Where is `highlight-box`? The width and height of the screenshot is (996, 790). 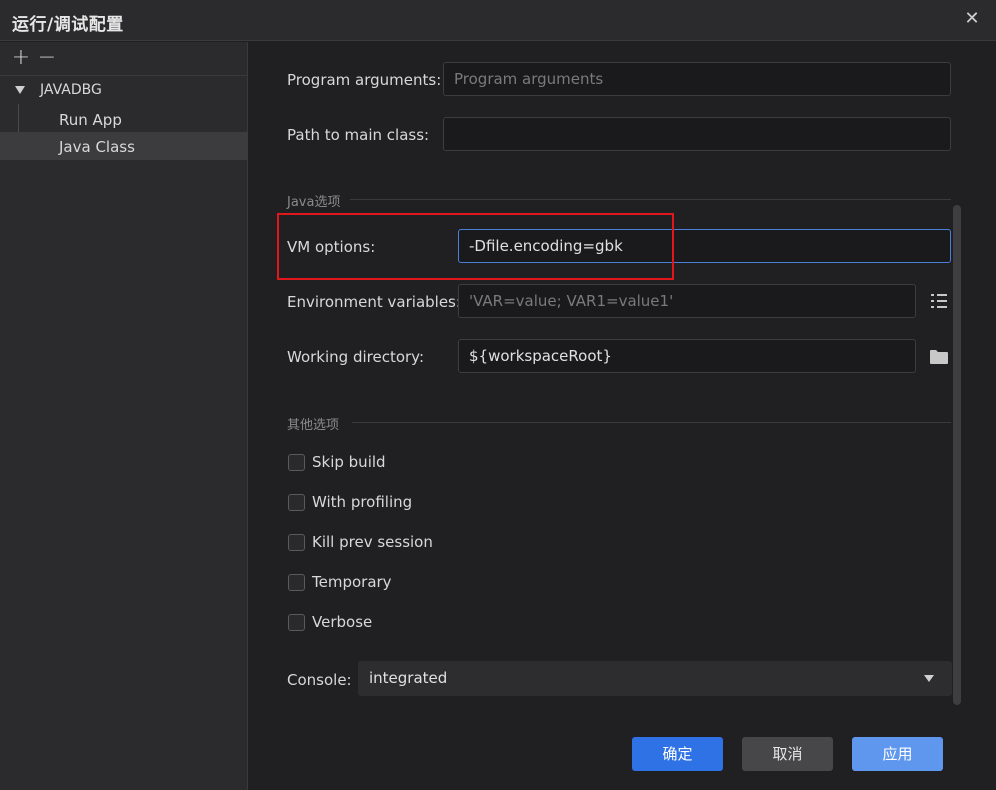 highlight-box is located at coordinates (475, 246).